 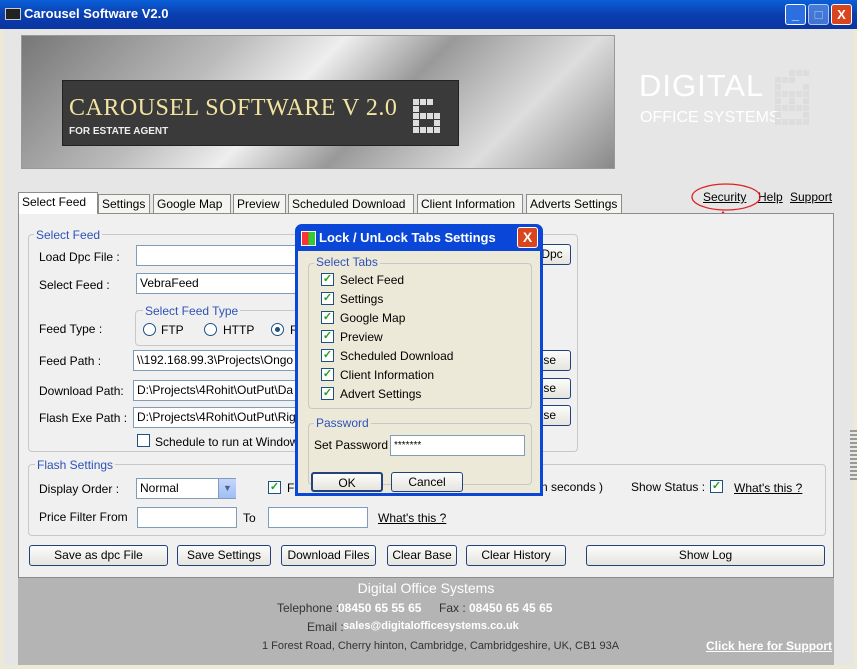 I want to click on feed-type-group-title: Select Feed Type, so click(x=192, y=311).